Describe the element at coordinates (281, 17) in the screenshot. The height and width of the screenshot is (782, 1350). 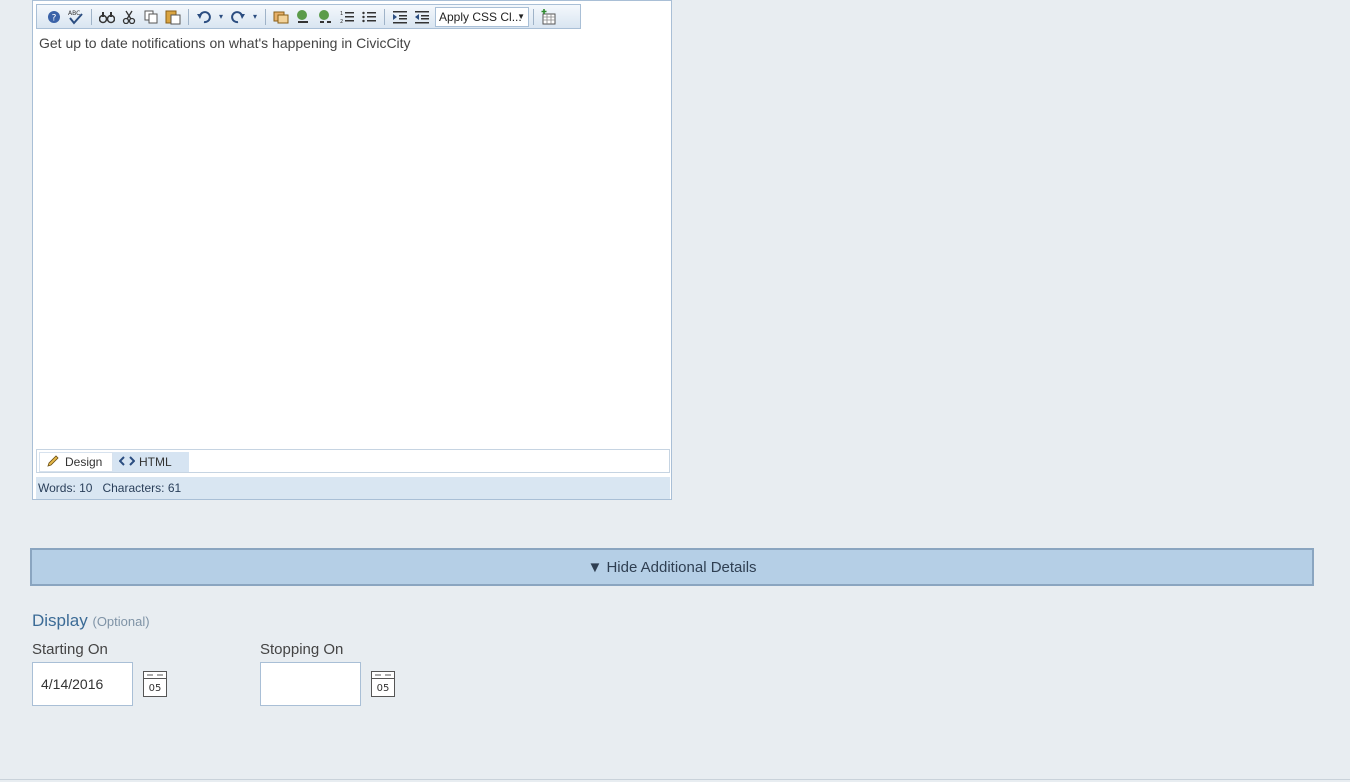
I see `image-manager-icon` at that location.